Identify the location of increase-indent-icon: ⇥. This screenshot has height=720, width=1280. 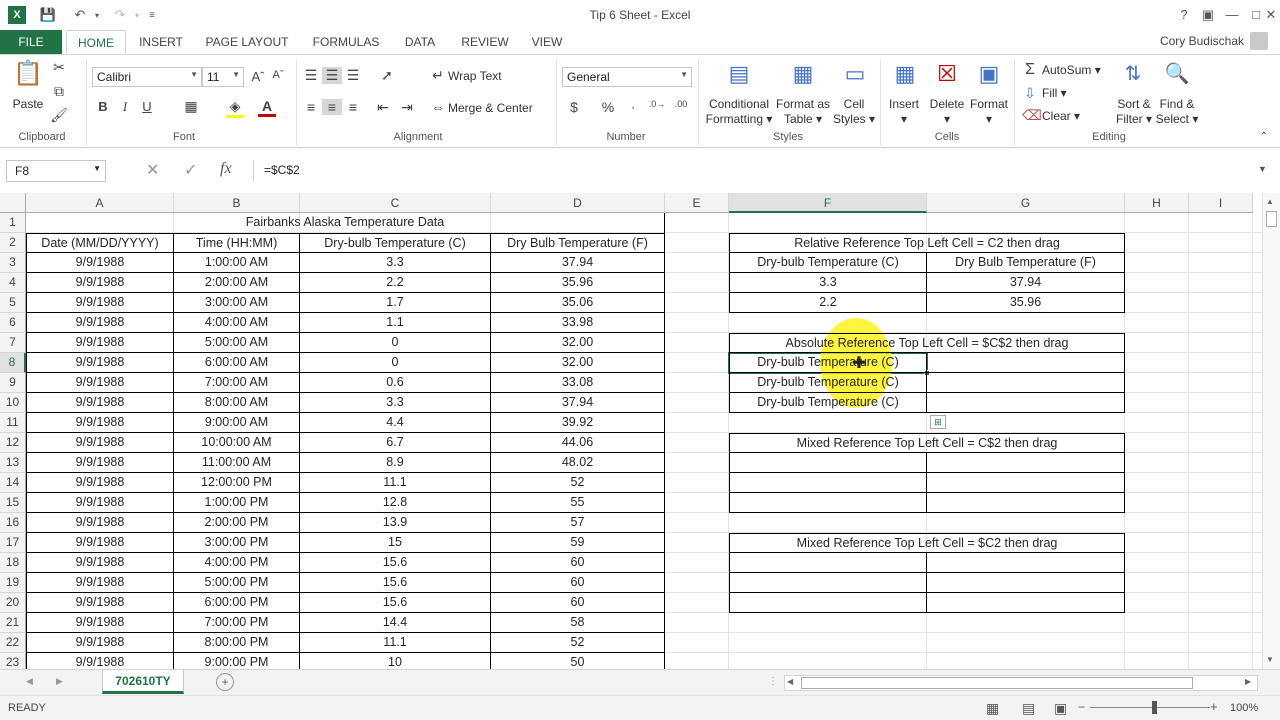
(407, 107).